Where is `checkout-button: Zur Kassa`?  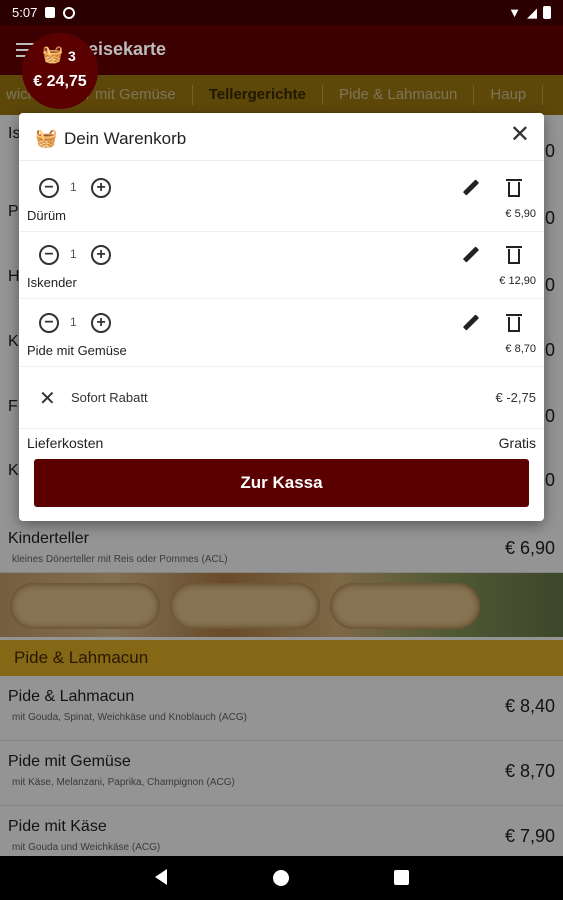 checkout-button: Zur Kassa is located at coordinates (281, 483).